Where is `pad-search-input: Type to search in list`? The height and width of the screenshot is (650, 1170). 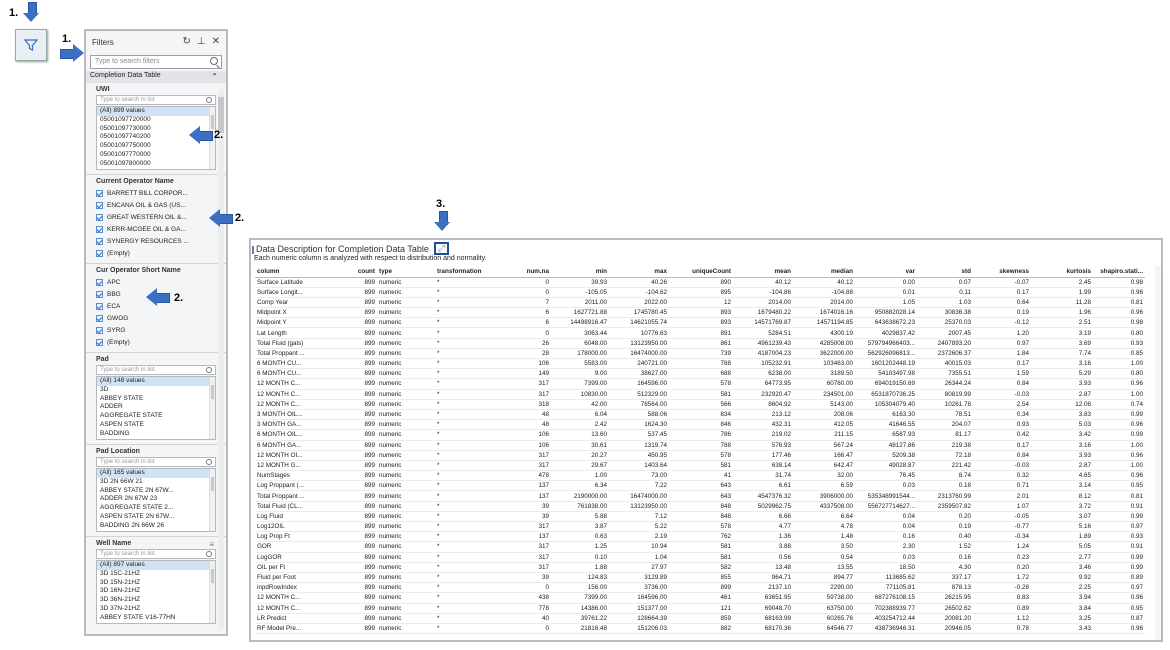 pad-search-input: Type to search in list is located at coordinates (156, 370).